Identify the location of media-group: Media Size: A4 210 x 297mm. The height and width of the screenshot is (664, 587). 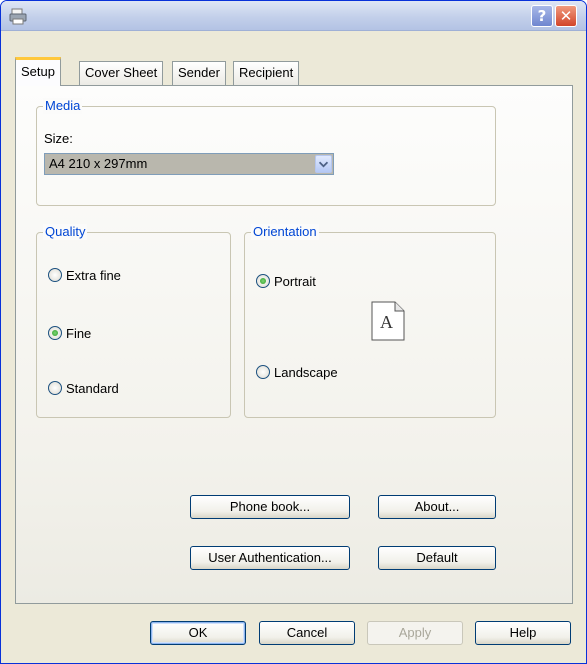
(266, 152).